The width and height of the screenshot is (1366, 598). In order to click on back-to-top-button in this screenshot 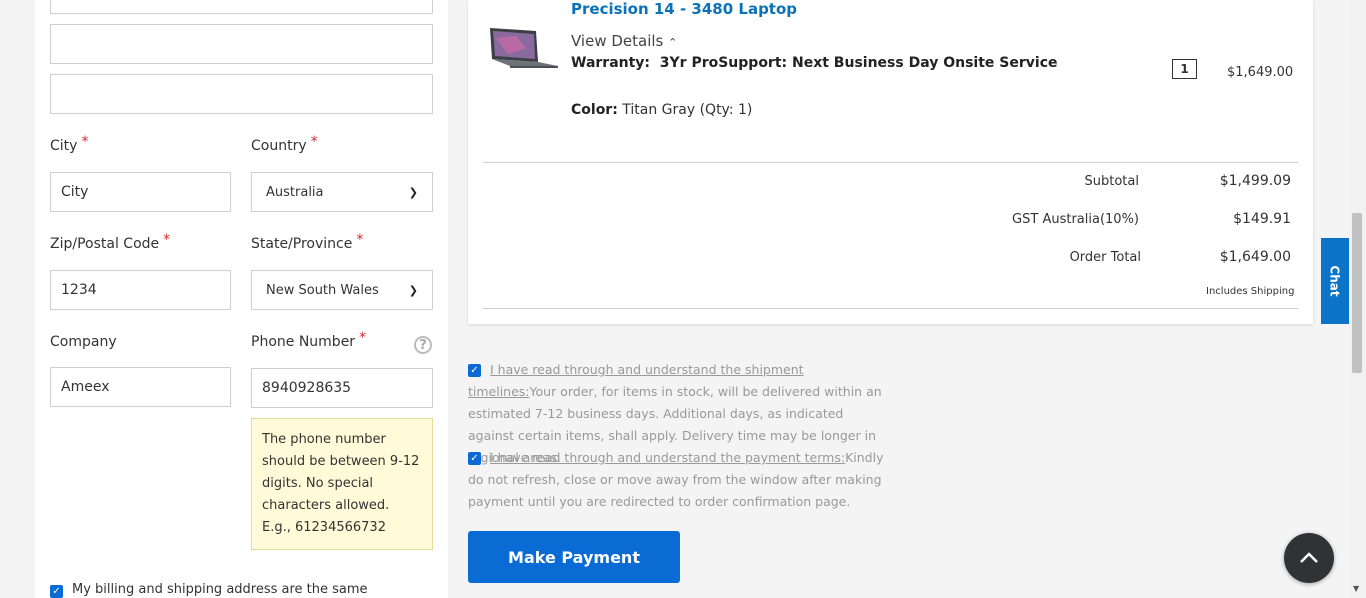, I will do `click(1309, 558)`.